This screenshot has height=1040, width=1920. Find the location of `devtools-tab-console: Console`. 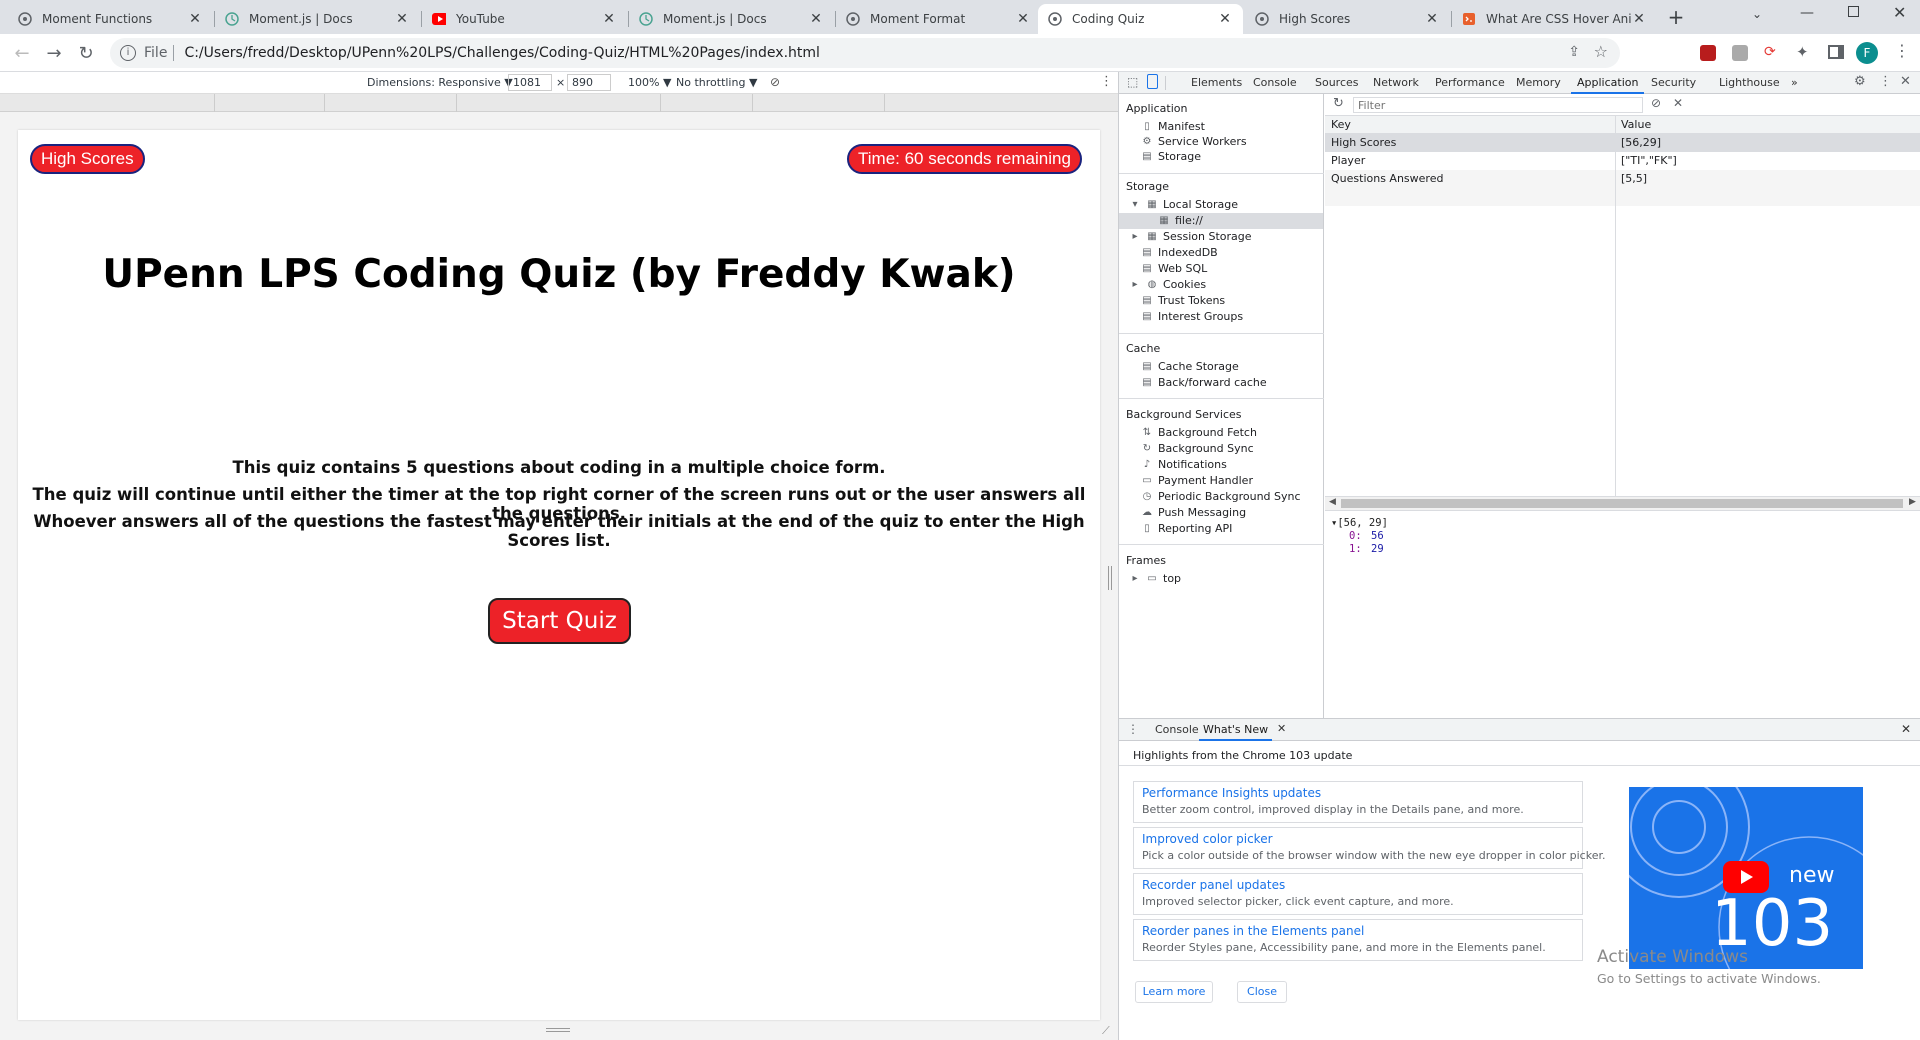

devtools-tab-console: Console is located at coordinates (1275, 83).